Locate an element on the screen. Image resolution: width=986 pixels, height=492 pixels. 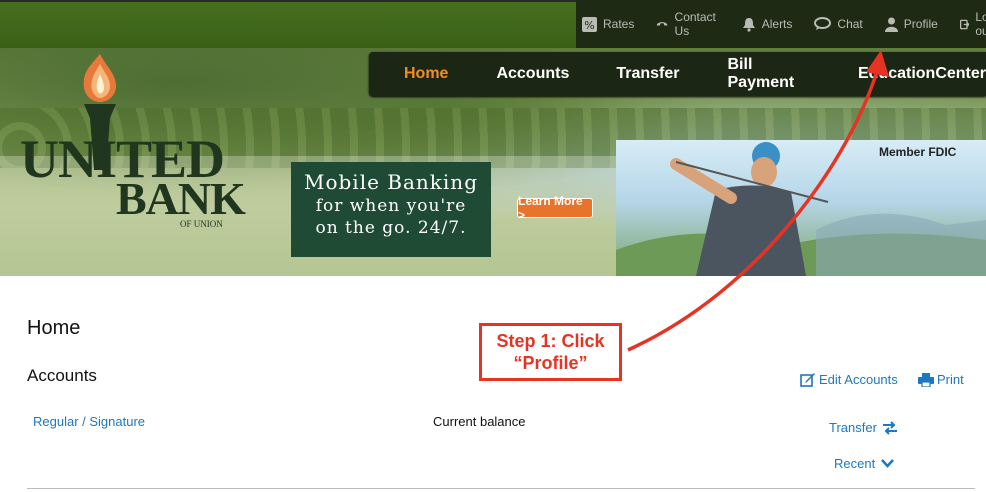
brand-line3: OF UNION is located at coordinates (201, 224).